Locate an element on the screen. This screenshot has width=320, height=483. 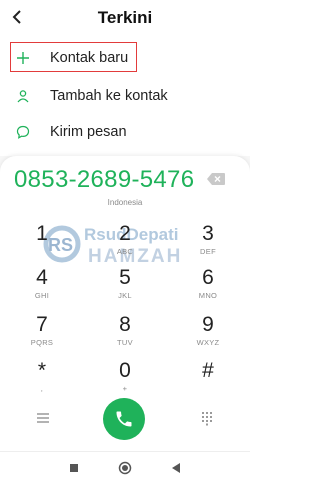
key-5: 5 JKL is located at coordinates (125, 287).